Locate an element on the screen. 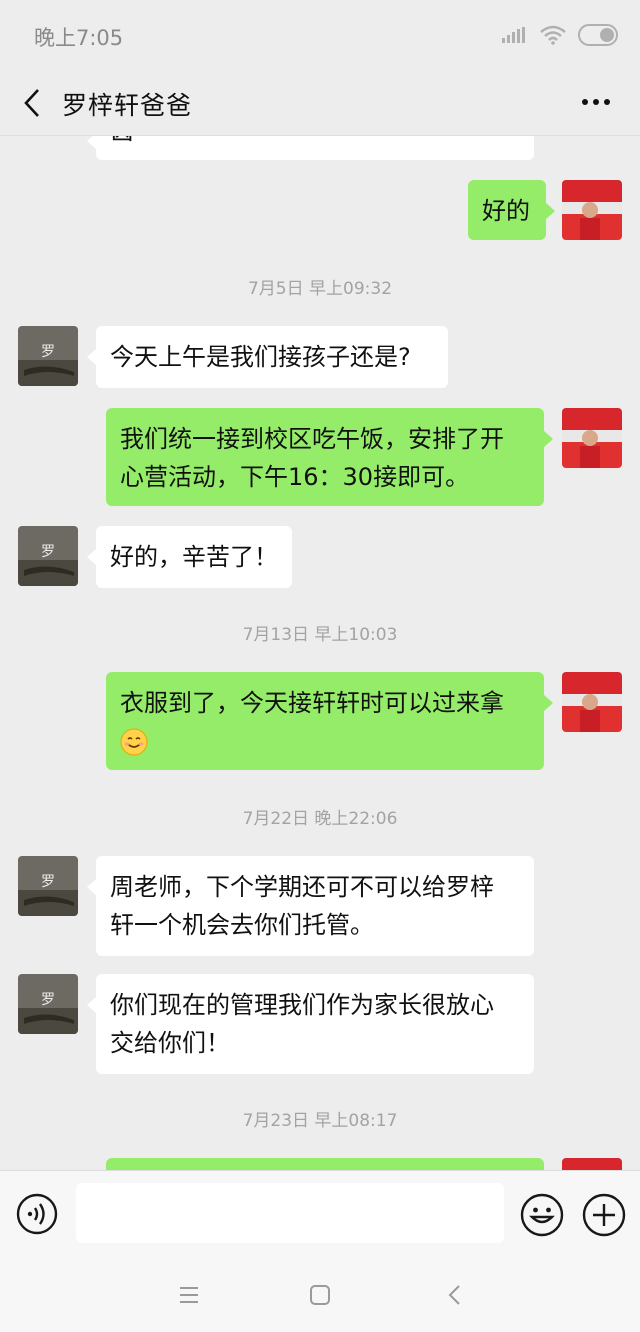 The height and width of the screenshot is (1332, 640). more-button is located at coordinates (596, 102).